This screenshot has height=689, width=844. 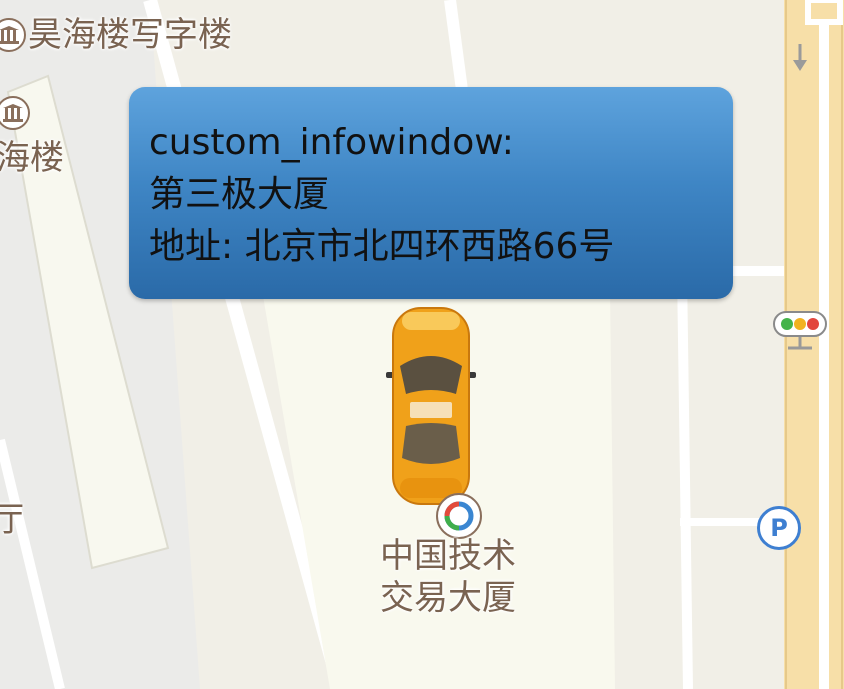 I want to click on road-vertical-right, so click(x=685, y=479).